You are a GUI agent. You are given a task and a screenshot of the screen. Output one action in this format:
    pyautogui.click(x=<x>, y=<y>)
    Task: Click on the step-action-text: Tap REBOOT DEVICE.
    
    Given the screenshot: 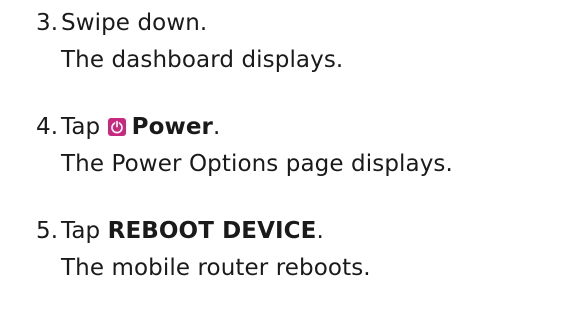 What is the action you would take?
    pyautogui.click(x=192, y=231)
    